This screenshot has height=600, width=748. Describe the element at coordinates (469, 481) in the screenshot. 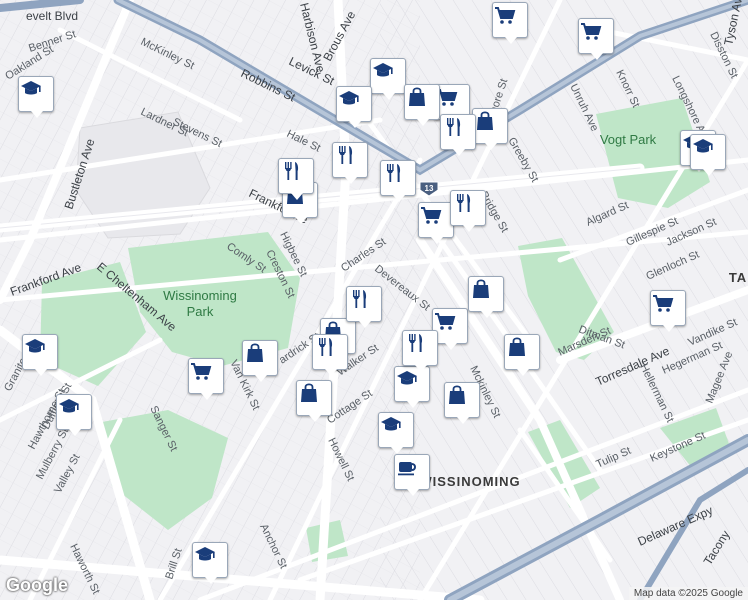

I see `neighborhood-label: WISSINOMING` at that location.